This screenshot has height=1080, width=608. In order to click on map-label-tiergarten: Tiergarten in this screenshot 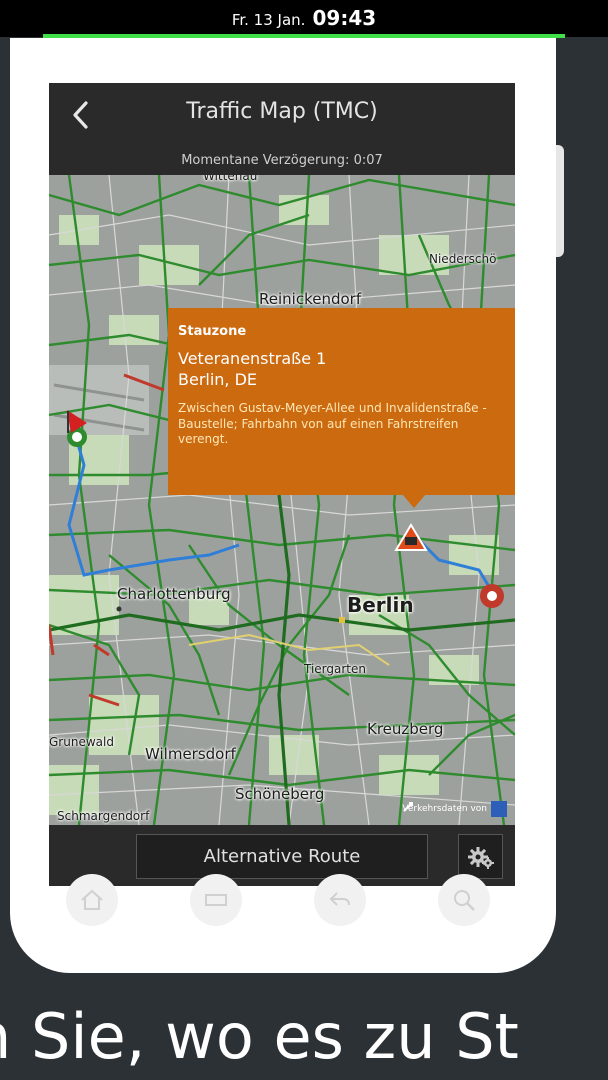, I will do `click(335, 669)`.